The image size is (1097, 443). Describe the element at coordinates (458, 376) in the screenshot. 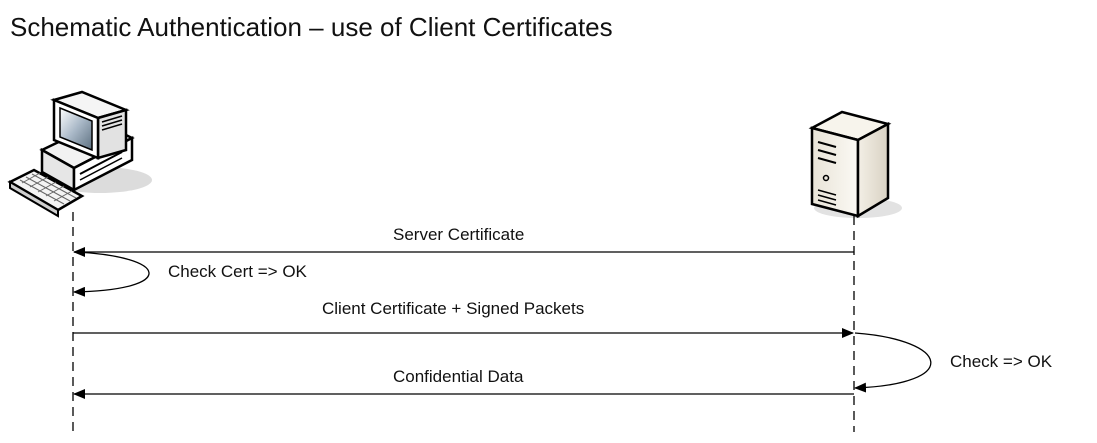

I see `confidential-data-label: Confidential Data` at that location.